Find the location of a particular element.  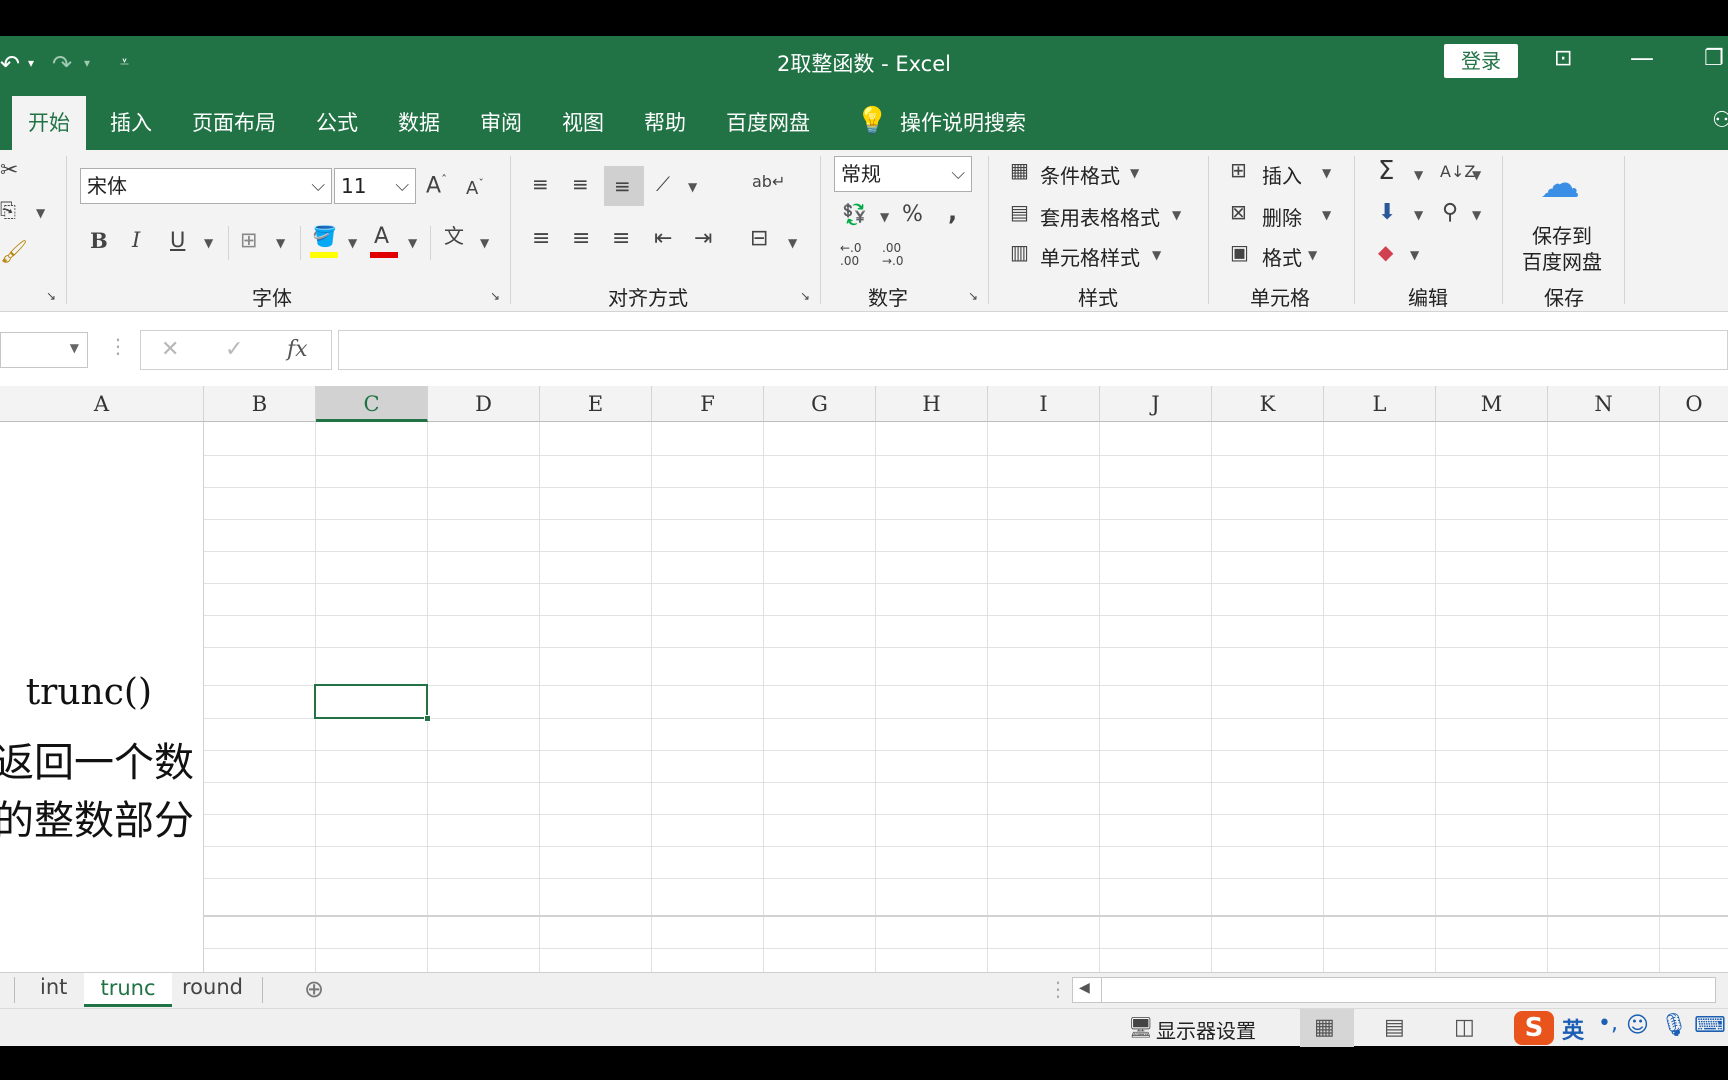

borders-dropdown-icon: ▼ is located at coordinates (280, 243).